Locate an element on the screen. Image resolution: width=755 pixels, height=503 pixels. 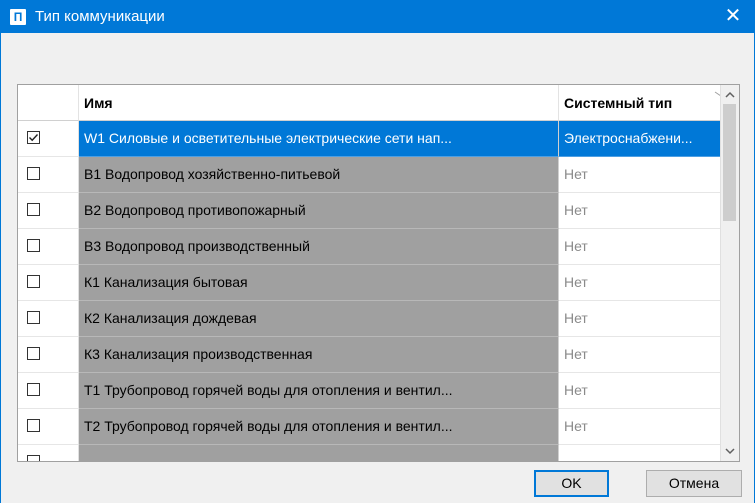
table-row: В3 Водопровод производственный Нет is located at coordinates (369, 247).